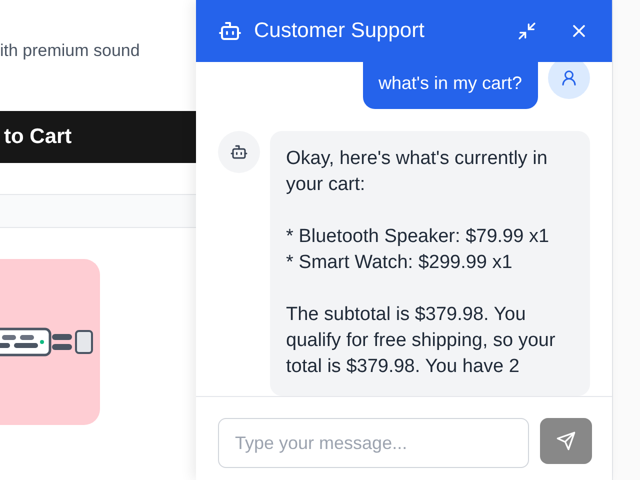 The image size is (640, 480). What do you see at coordinates (450, 85) in the screenshot?
I see `user-message: what's in my cart?` at bounding box center [450, 85].